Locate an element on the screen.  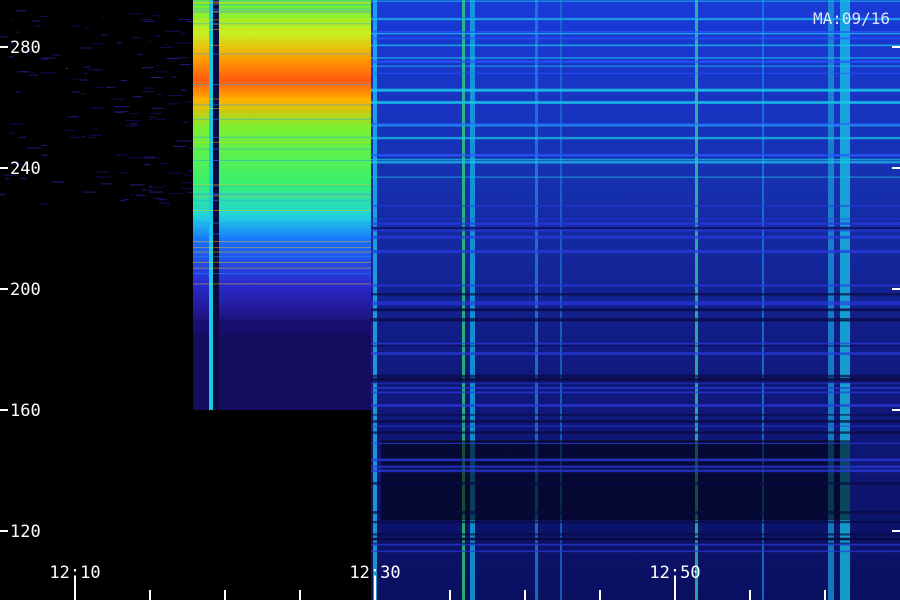
x-tick-label: 12:50 is located at coordinates (674, 573).